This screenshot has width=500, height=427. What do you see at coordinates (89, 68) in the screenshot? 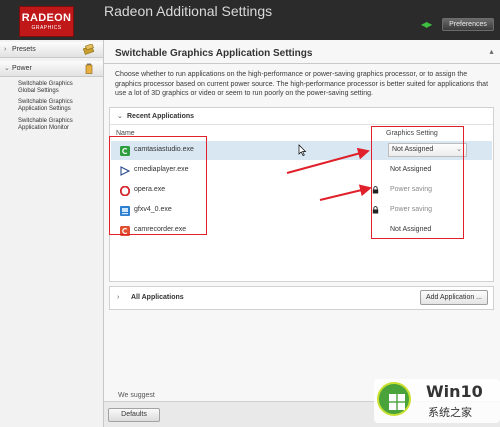
I see `battery-icon` at bounding box center [89, 68].